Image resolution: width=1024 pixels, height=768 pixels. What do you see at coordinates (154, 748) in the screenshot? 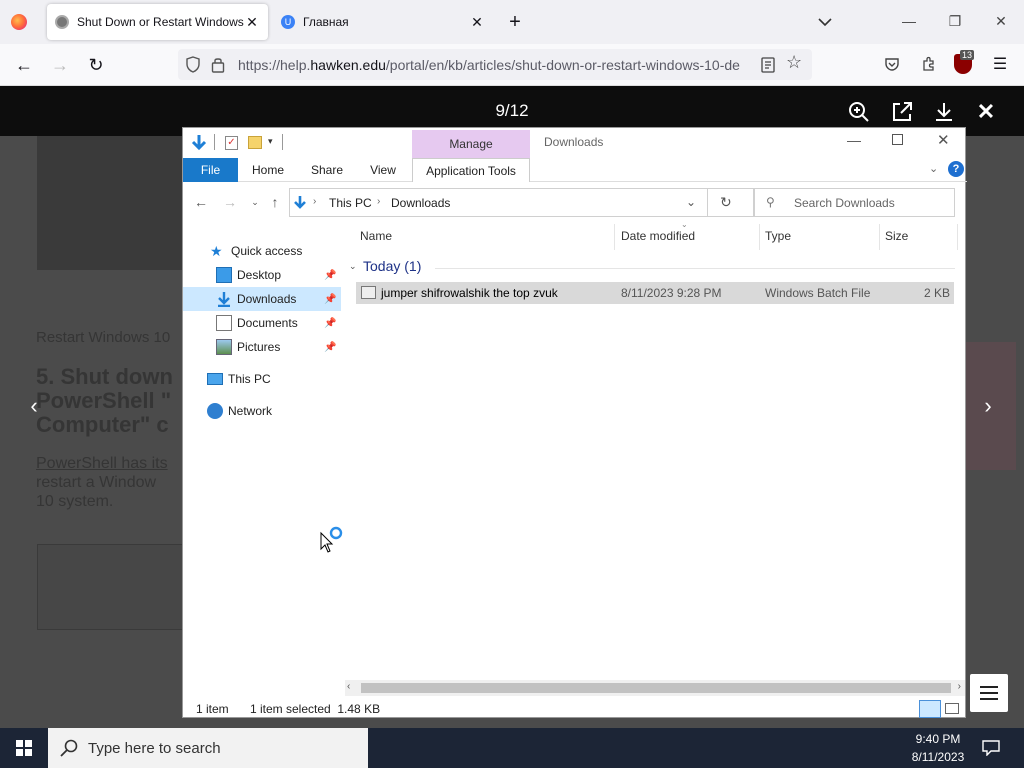
I see `taskbar-search-placeholder: Type here to search` at bounding box center [154, 748].